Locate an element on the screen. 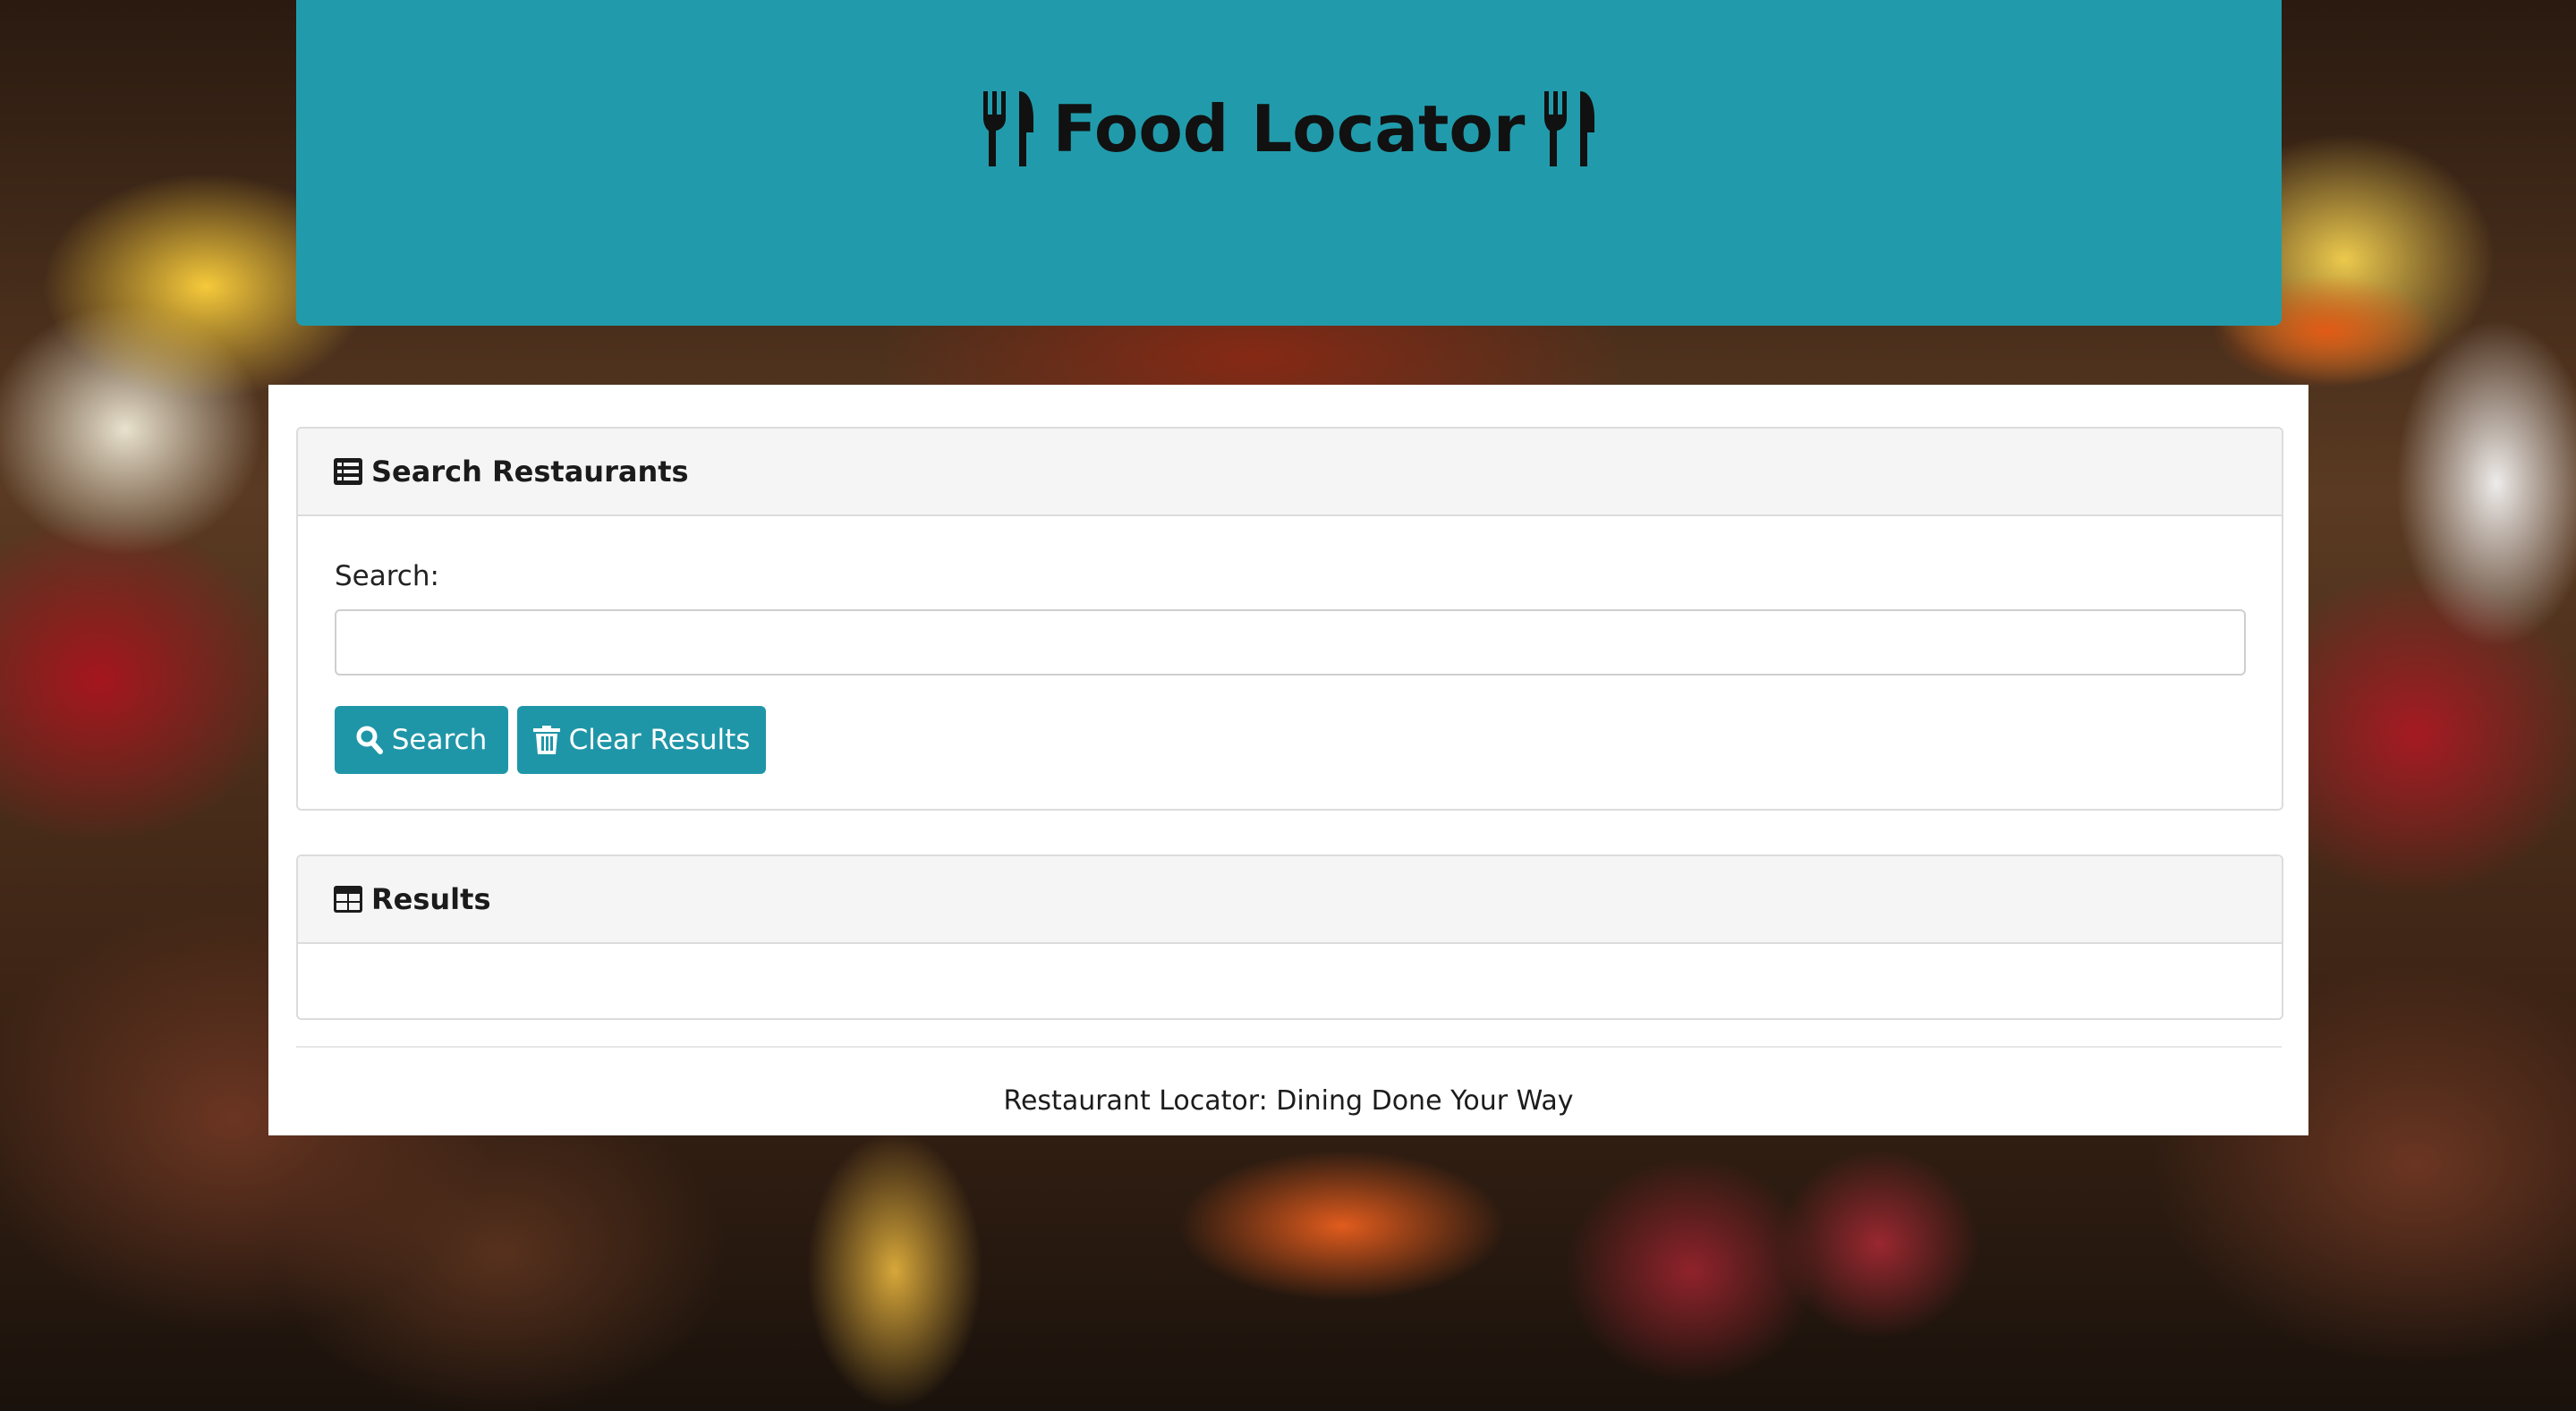 The image size is (2576, 1411). results-card-title: Results is located at coordinates (431, 899).